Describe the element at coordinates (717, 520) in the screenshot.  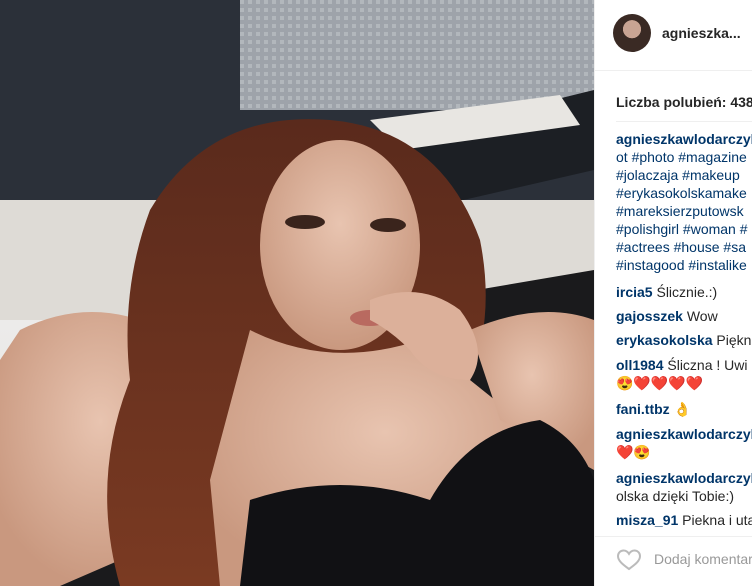
I see `comment-text: Piekna i uta` at that location.